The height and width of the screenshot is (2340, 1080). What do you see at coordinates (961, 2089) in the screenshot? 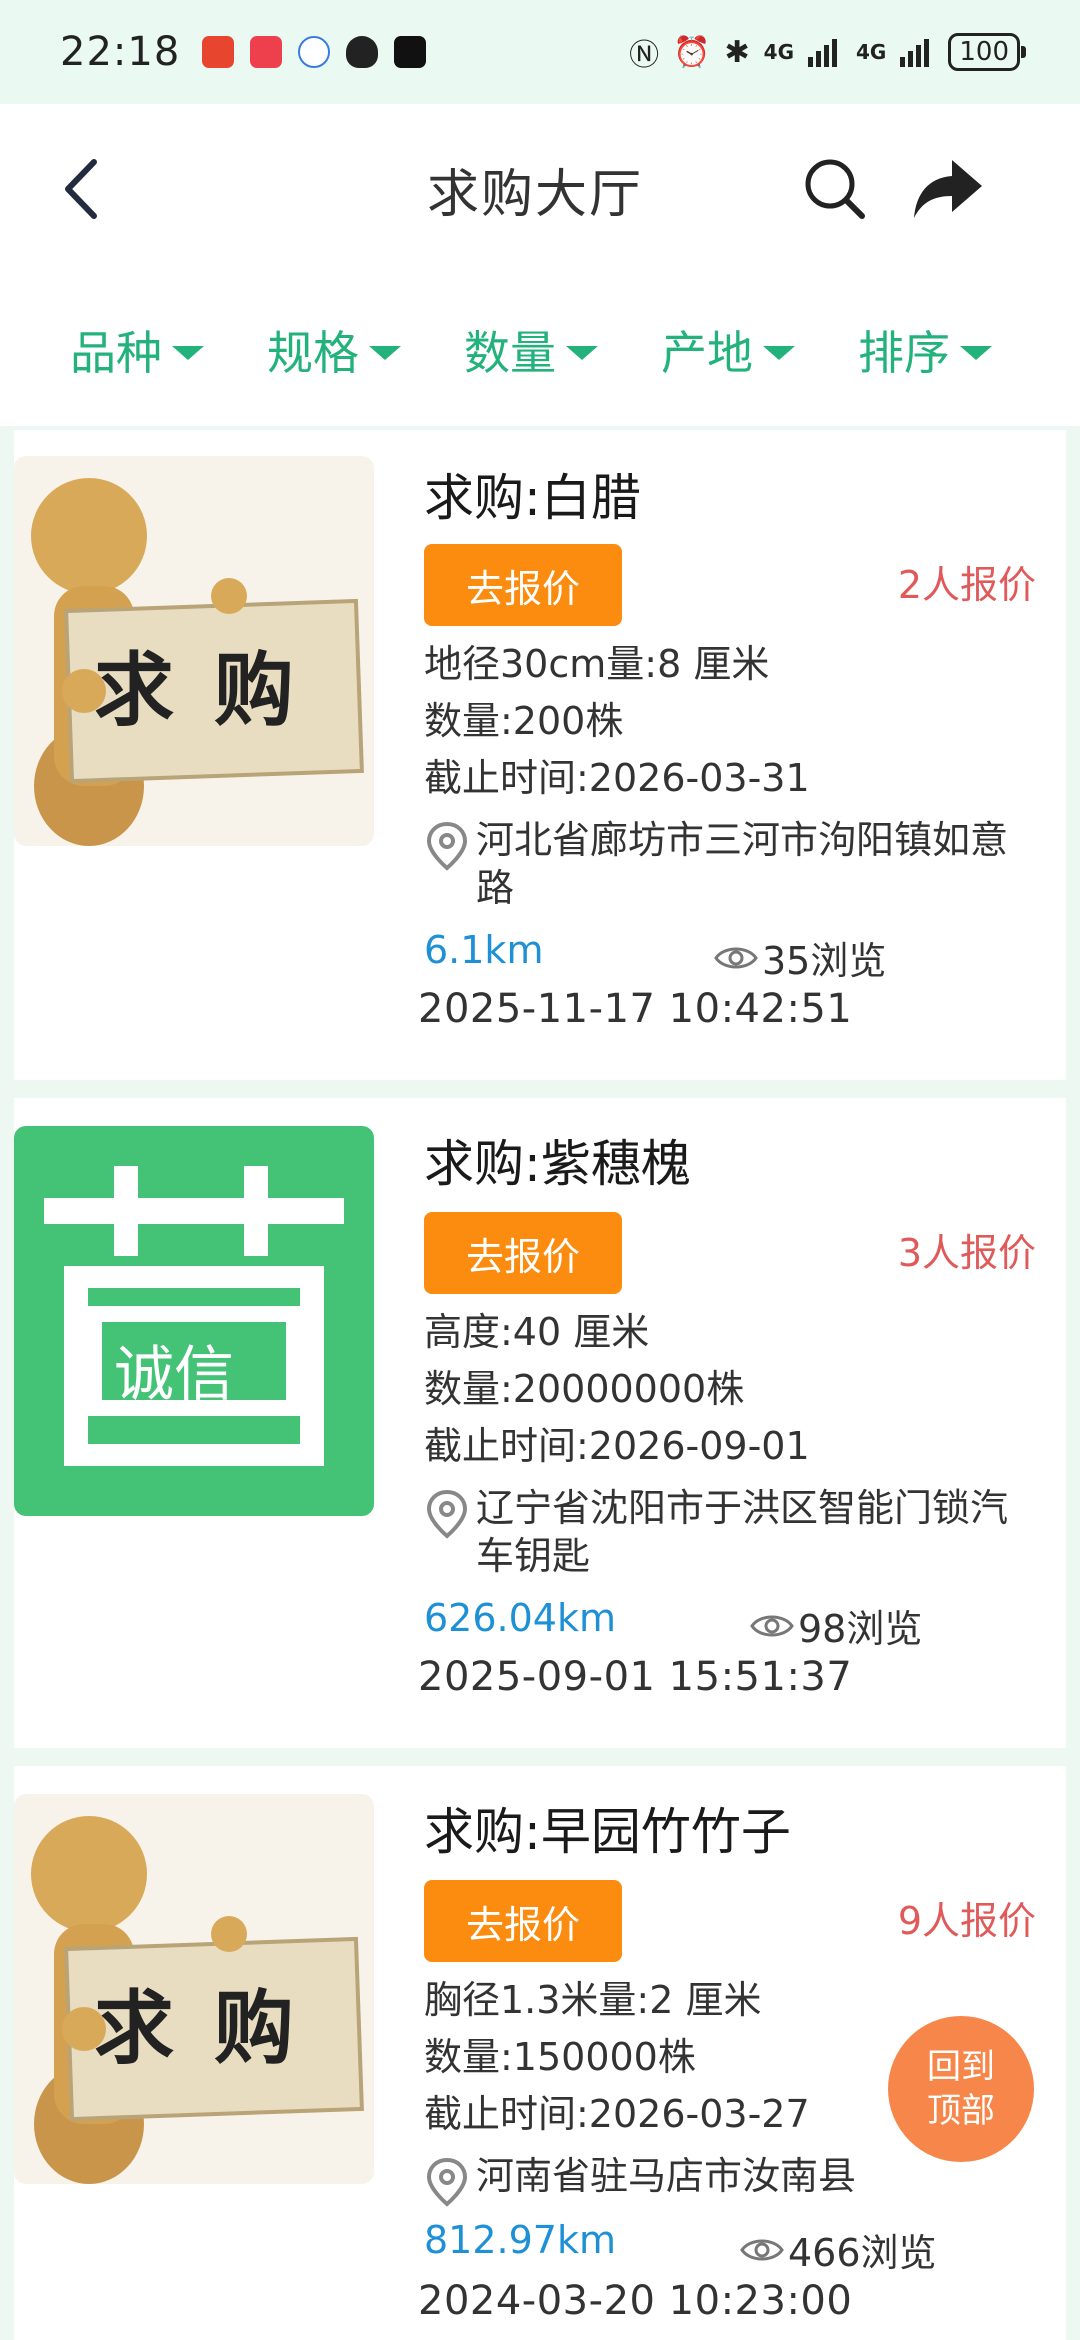
I see `back-to-top-button: 回到 顶部` at bounding box center [961, 2089].